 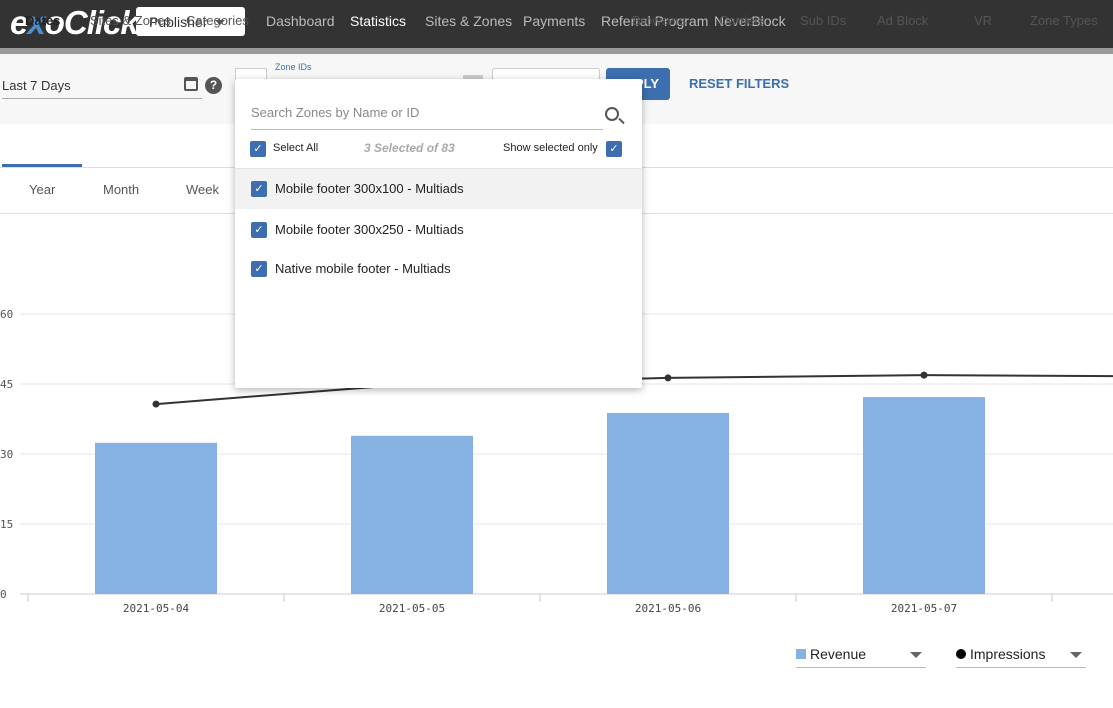 I want to click on zone-list-item: ✓ Mobile footer 300x100 - Multiads, so click(x=438, y=189).